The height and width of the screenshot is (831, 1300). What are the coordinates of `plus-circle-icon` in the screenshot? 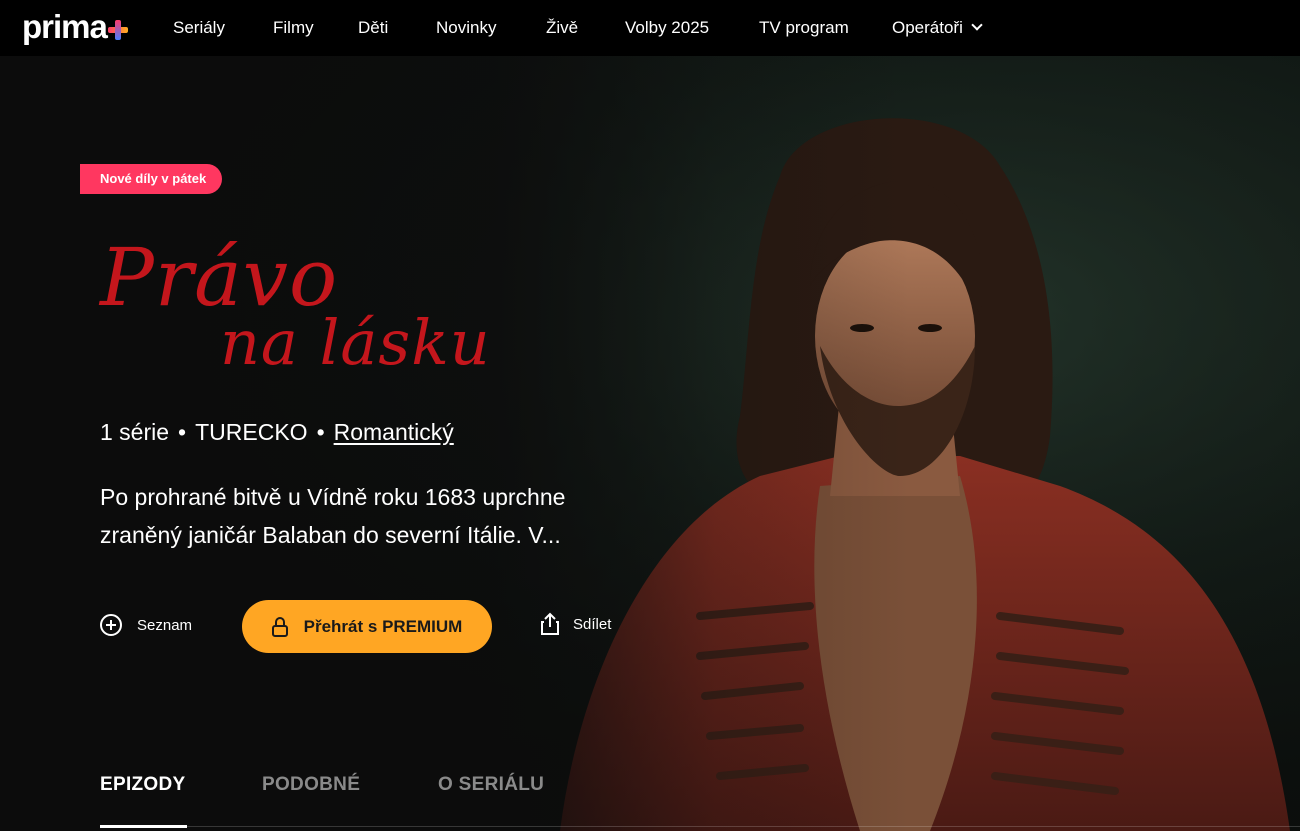 It's located at (111, 625).